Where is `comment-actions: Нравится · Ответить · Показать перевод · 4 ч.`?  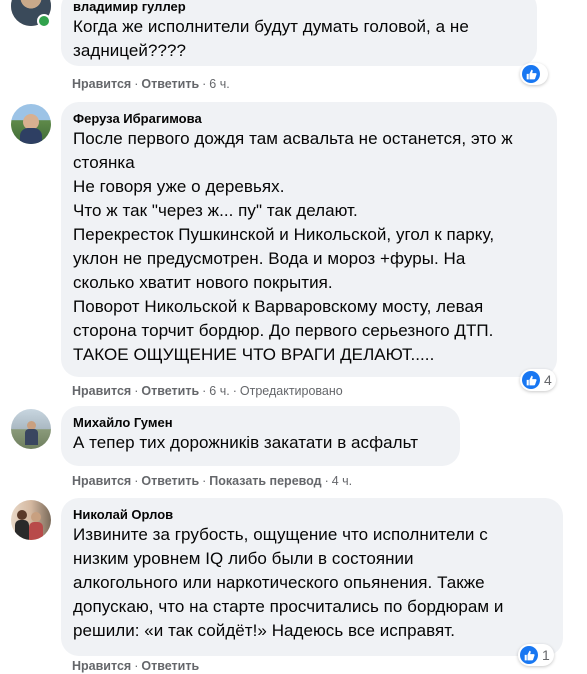
comment-actions: Нравится · Ответить · Показать перевод · 4 ч. is located at coordinates (212, 481).